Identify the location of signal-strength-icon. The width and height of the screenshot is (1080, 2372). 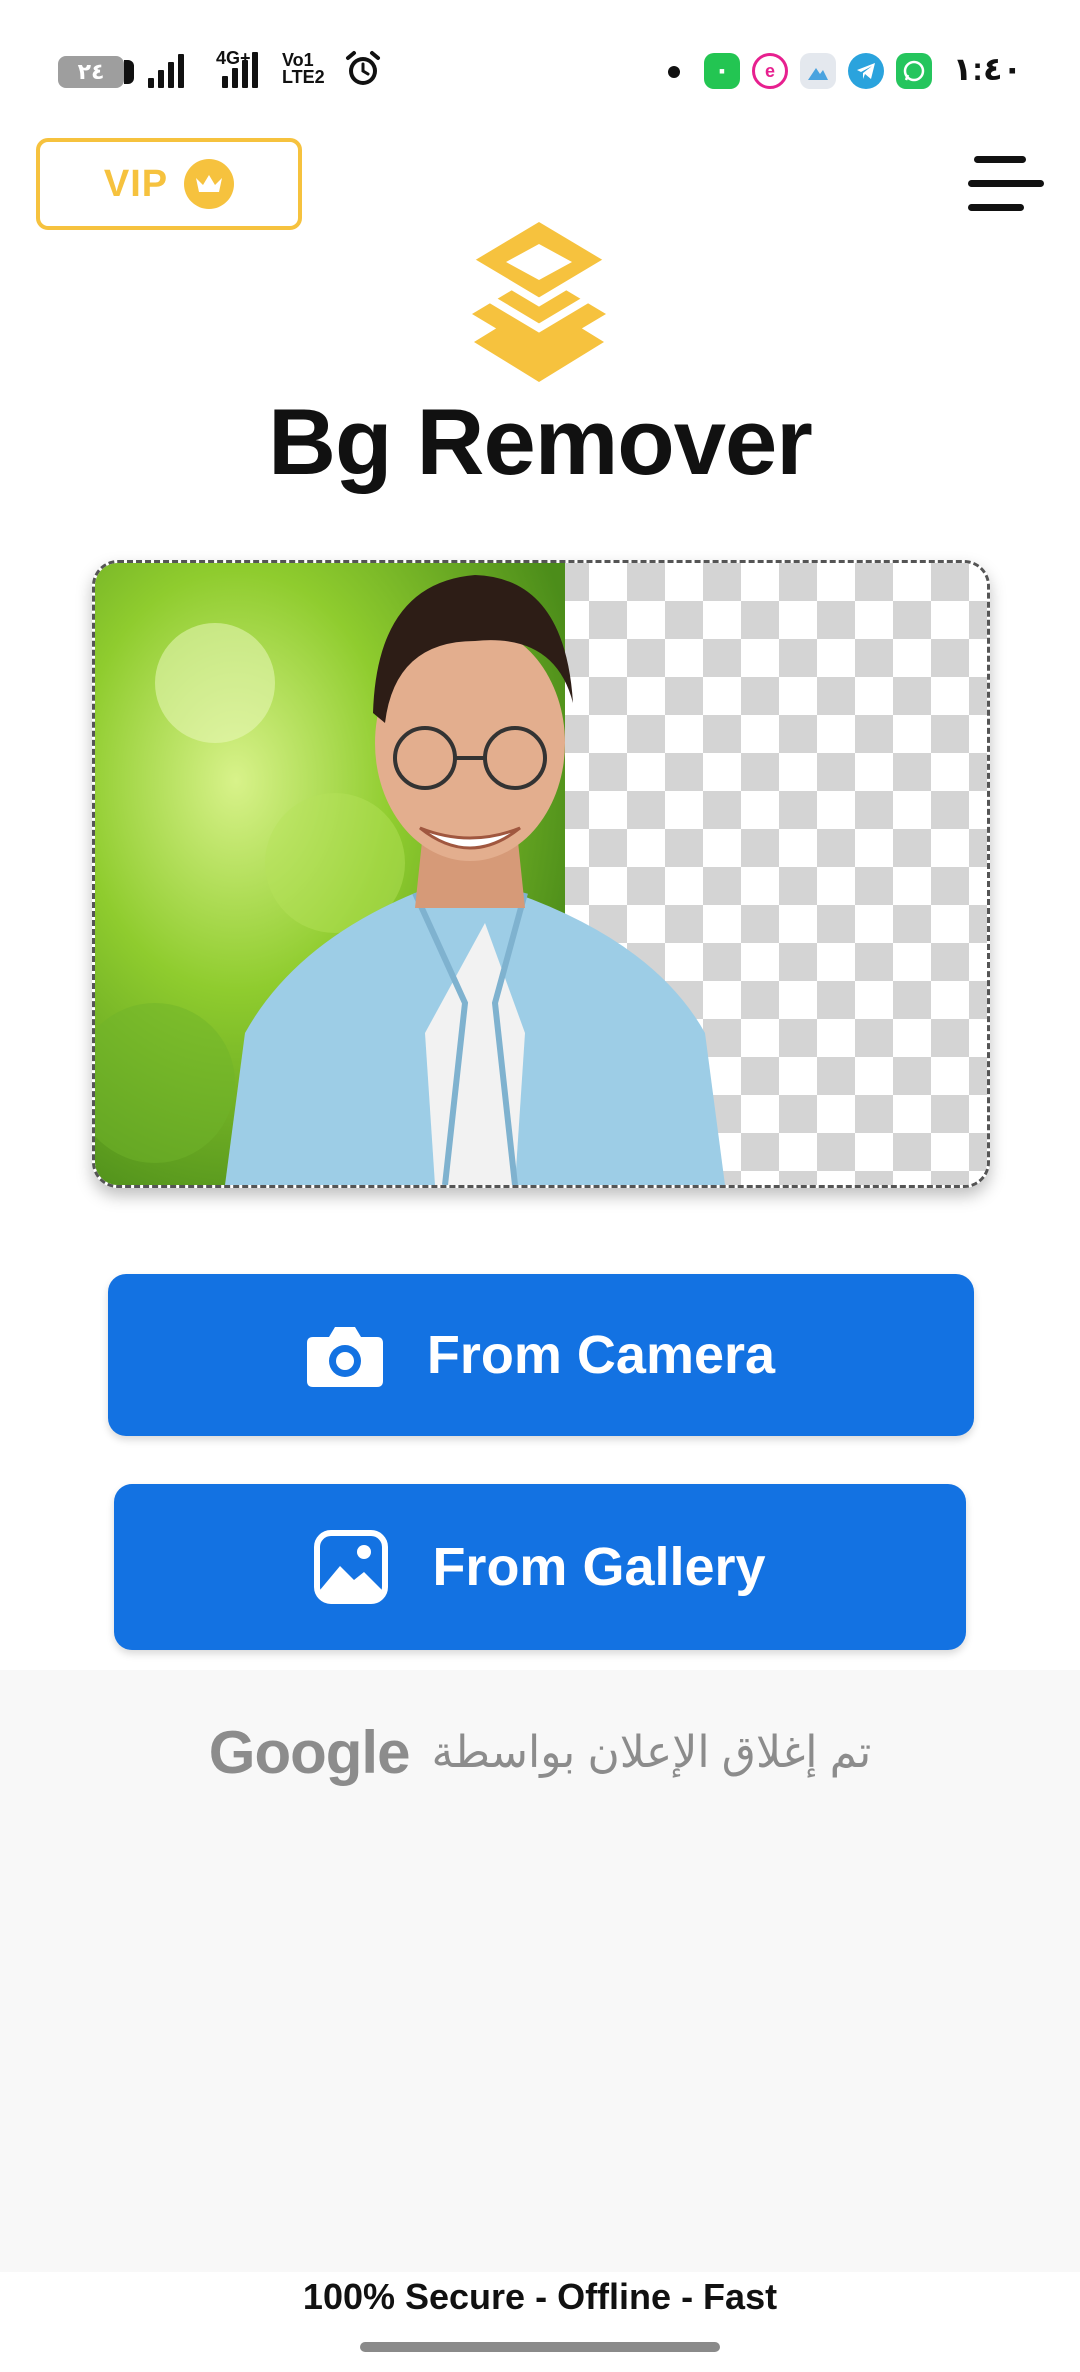
(166, 70).